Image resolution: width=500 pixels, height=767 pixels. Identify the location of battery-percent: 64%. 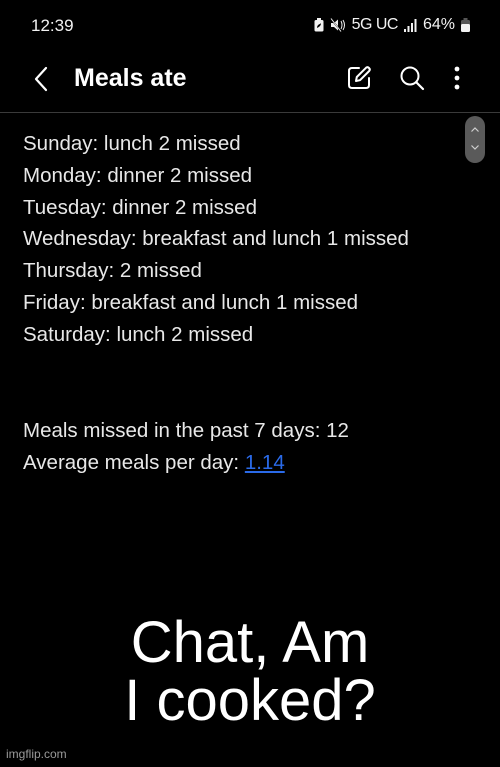
(438, 24).